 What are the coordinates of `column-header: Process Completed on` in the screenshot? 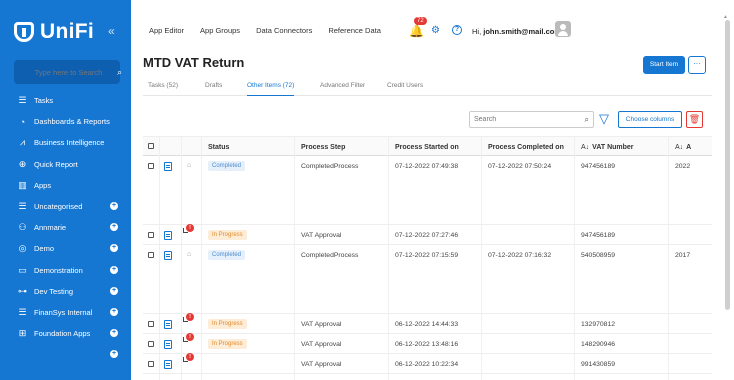 It's located at (526, 147).